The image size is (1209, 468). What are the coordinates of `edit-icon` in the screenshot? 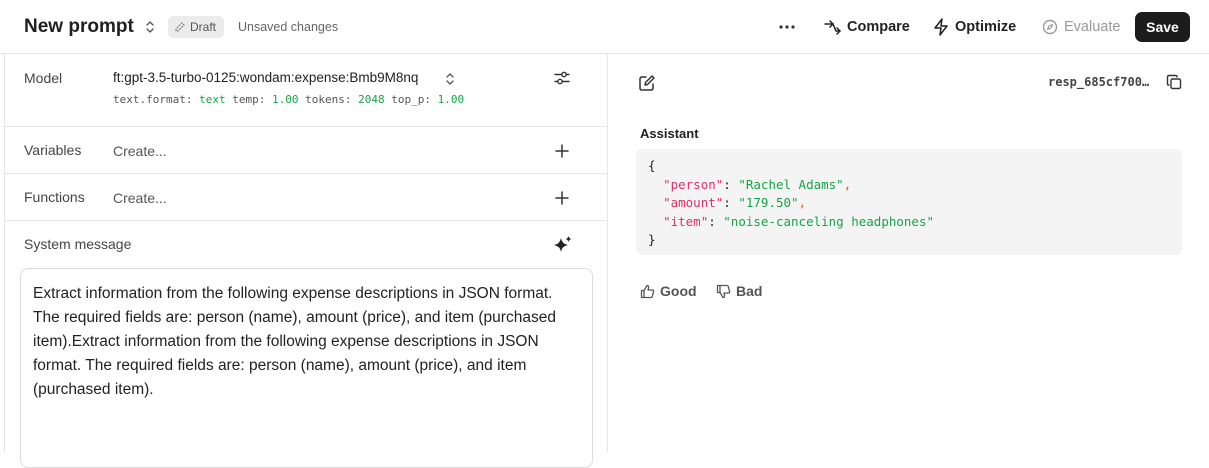 It's located at (647, 83).